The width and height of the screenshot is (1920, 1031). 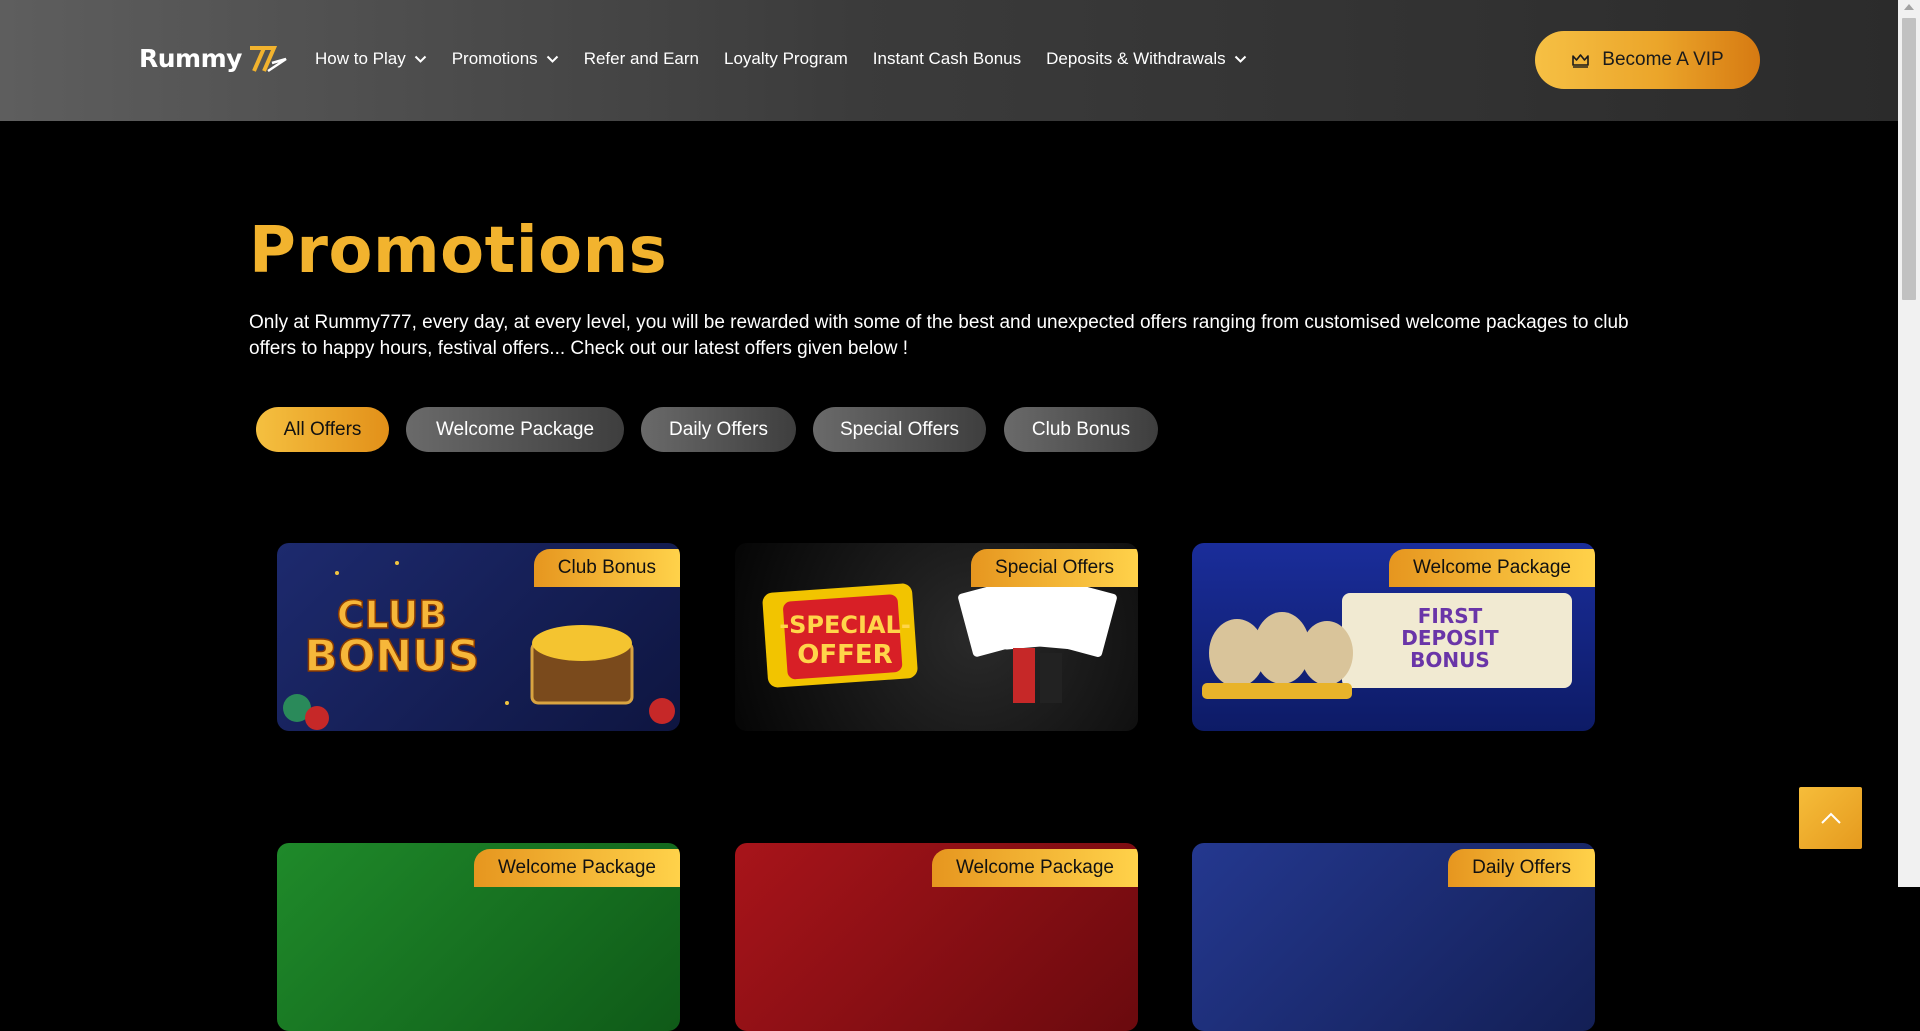 I want to click on filter-daily-offers: Daily Offers, so click(x=718, y=429).